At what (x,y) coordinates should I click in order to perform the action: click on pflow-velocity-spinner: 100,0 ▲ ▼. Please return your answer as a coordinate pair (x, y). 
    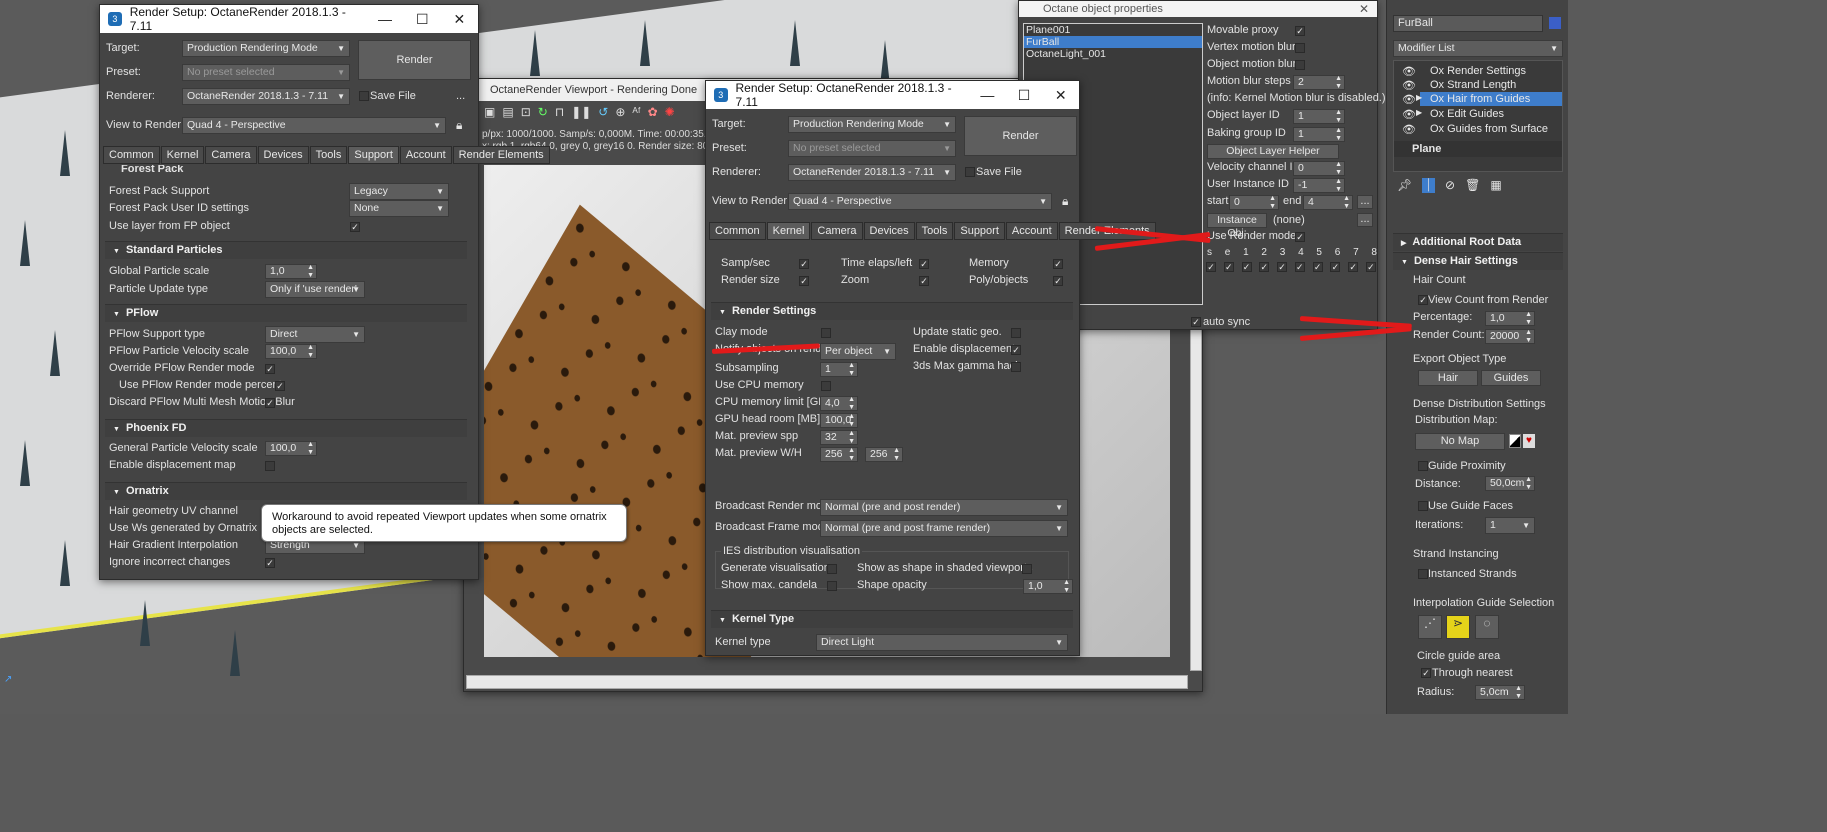
    Looking at the image, I should click on (291, 351).